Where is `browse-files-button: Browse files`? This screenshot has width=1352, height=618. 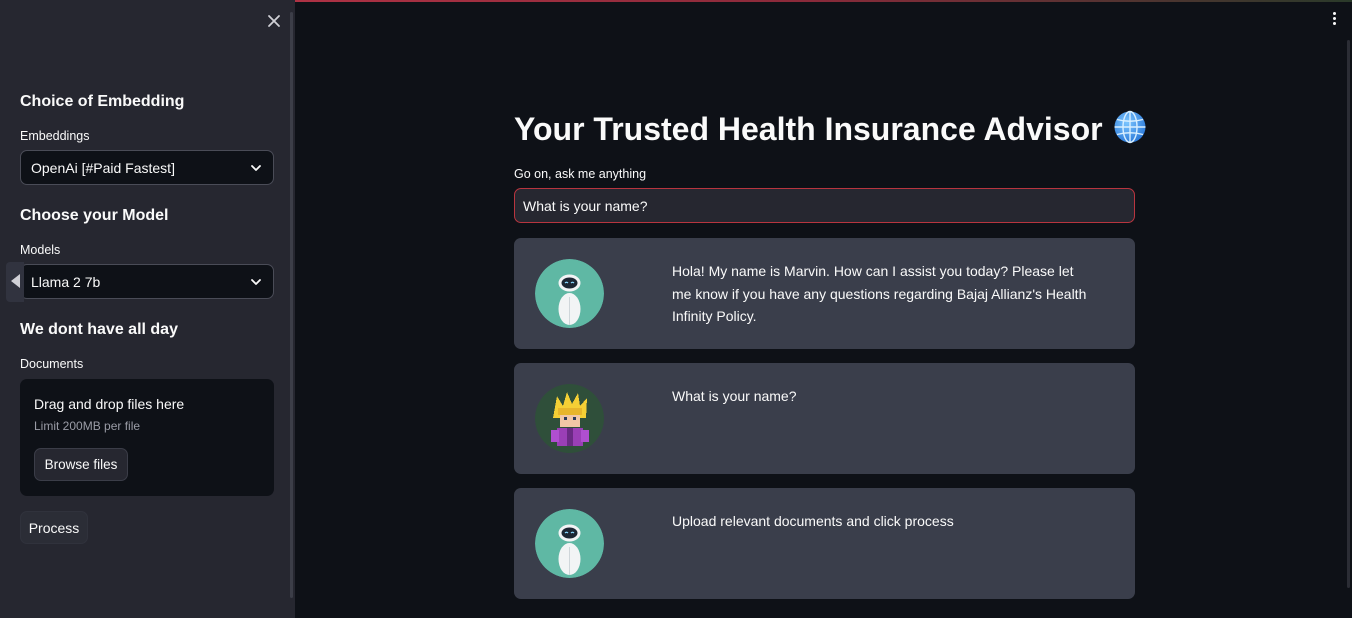 browse-files-button: Browse files is located at coordinates (81, 464).